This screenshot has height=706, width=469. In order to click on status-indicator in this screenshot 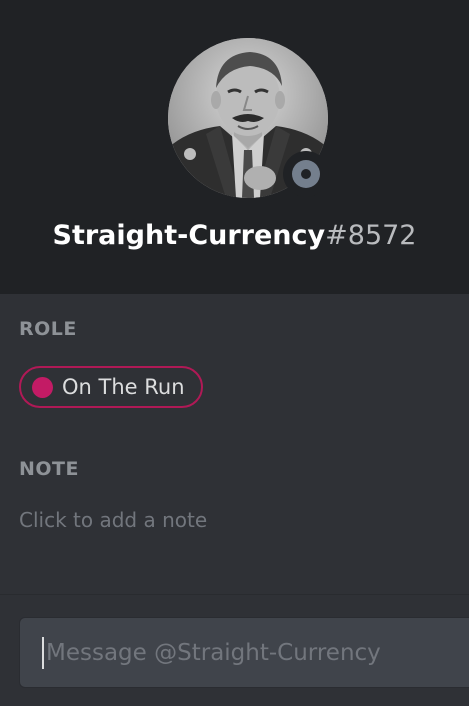, I will do `click(306, 174)`.